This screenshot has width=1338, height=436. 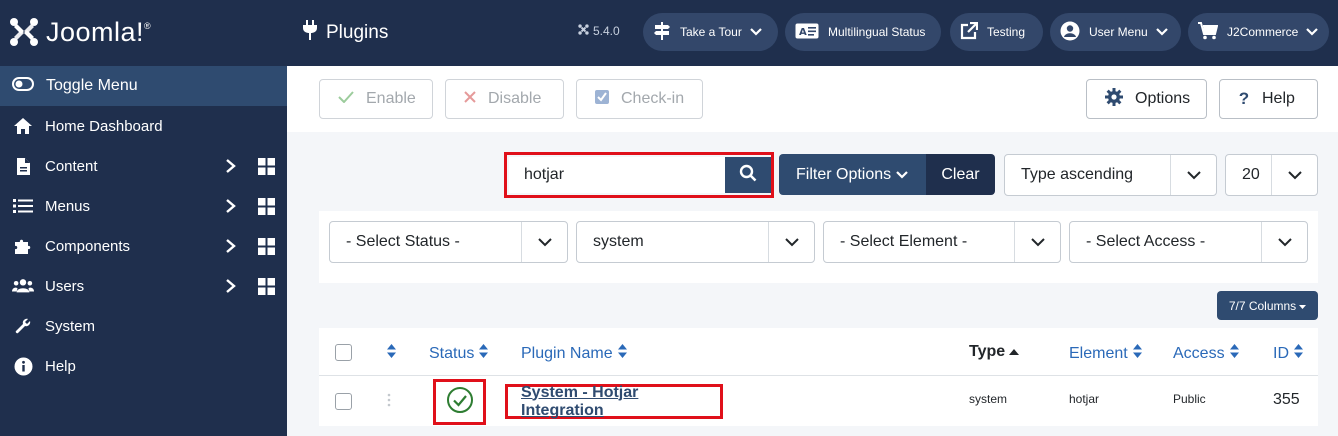 I want to click on language-icon: A, so click(x=807, y=32).